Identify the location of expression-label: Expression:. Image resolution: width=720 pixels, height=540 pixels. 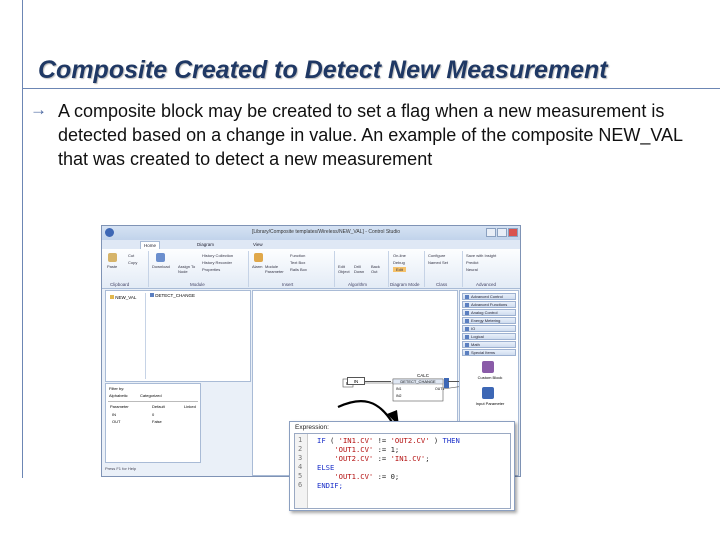
(312, 427).